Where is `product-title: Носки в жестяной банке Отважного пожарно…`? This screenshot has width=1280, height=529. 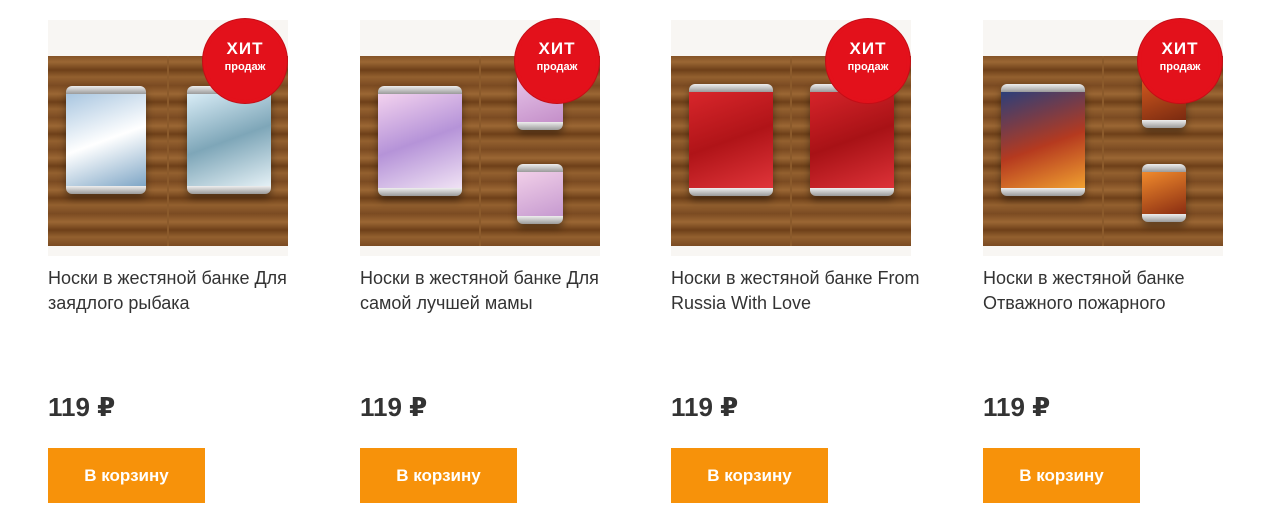
product-title: Носки в жестяной банке Отважного пожарно… is located at coordinates (1108, 291).